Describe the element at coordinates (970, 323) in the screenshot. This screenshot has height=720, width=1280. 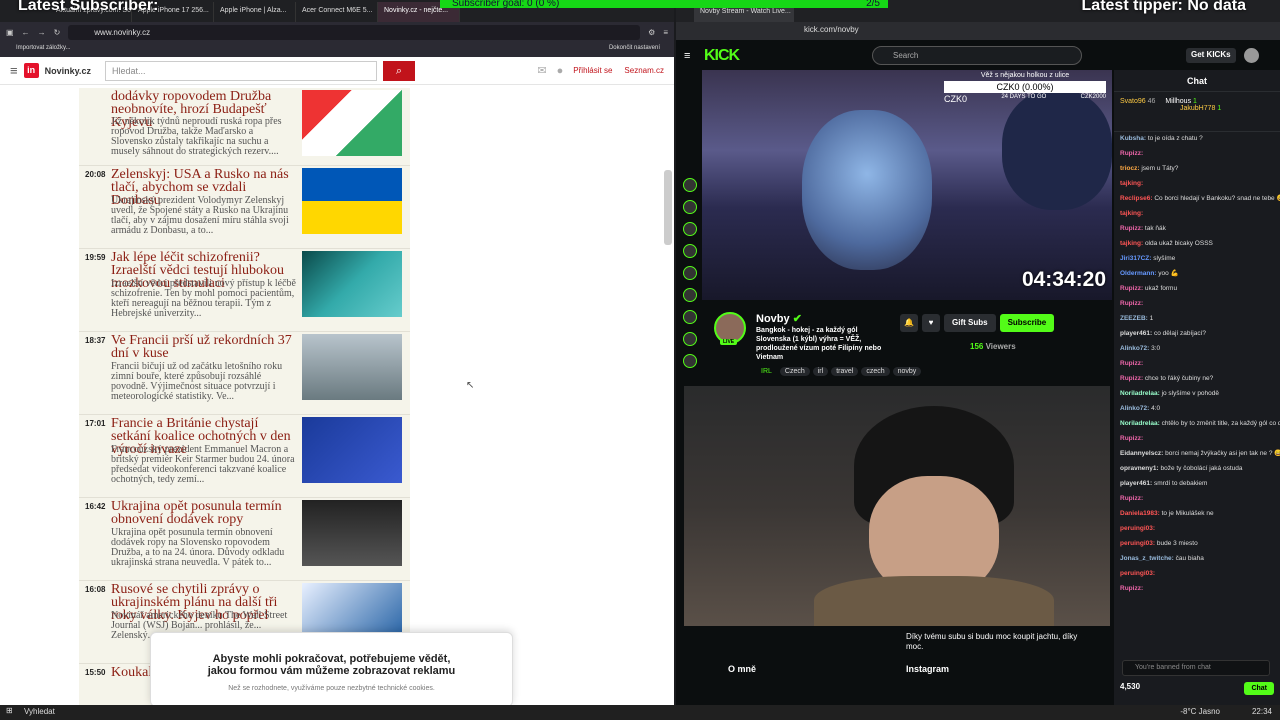
I see `gift-subs-button: Gift Subs` at that location.